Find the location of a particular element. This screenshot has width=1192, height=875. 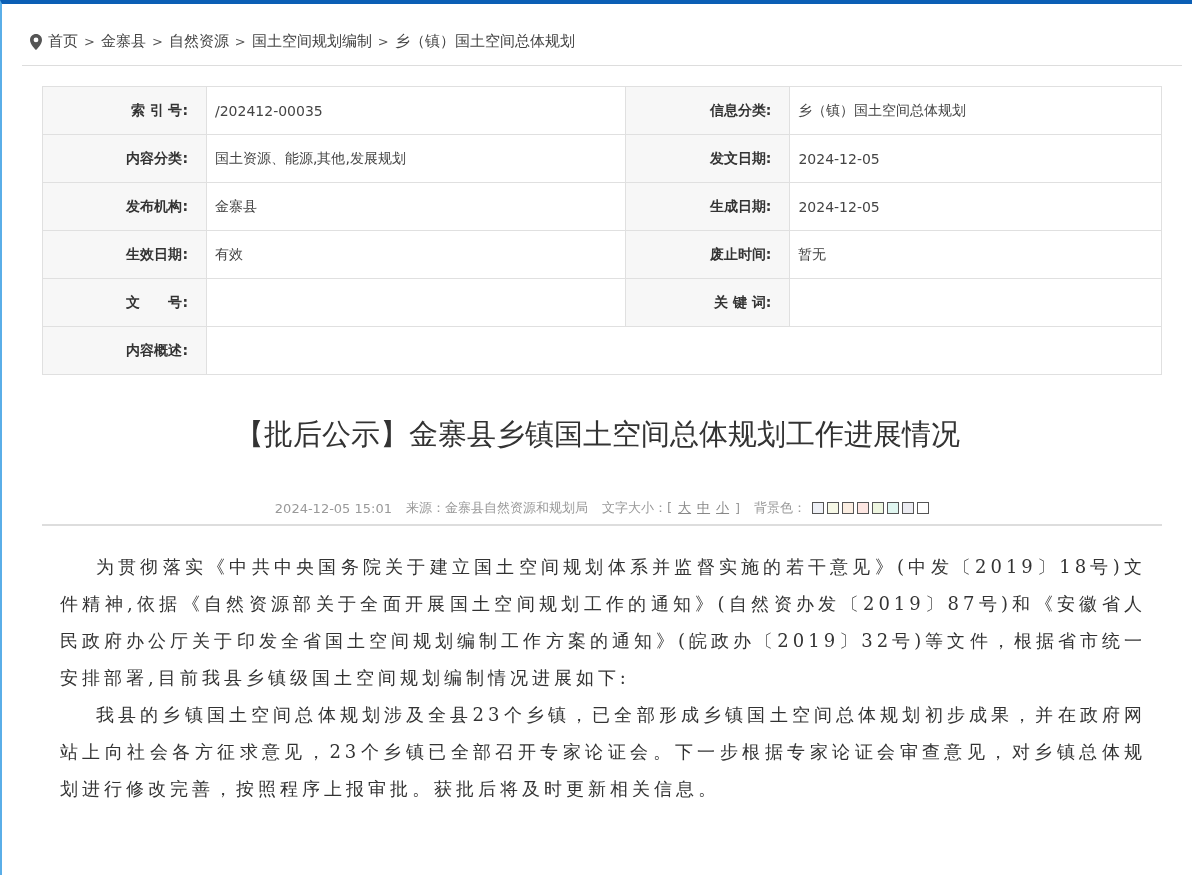

field-label: 发布机构: is located at coordinates (124, 206).